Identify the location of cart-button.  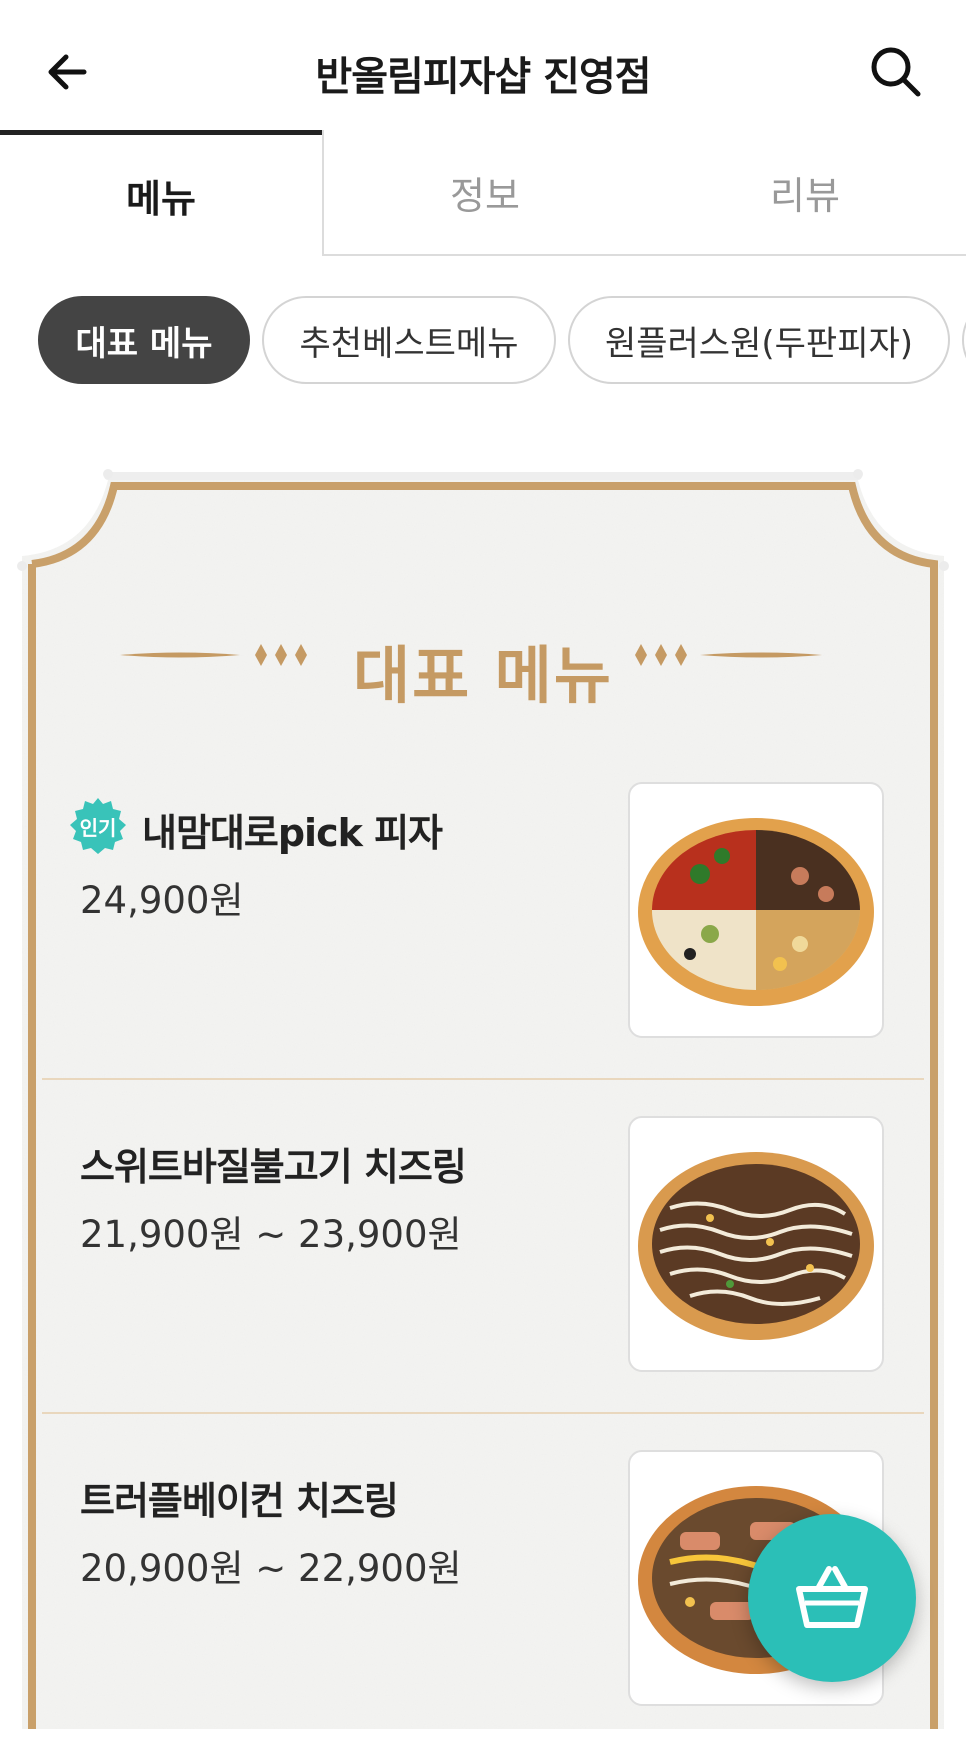
(832, 1598).